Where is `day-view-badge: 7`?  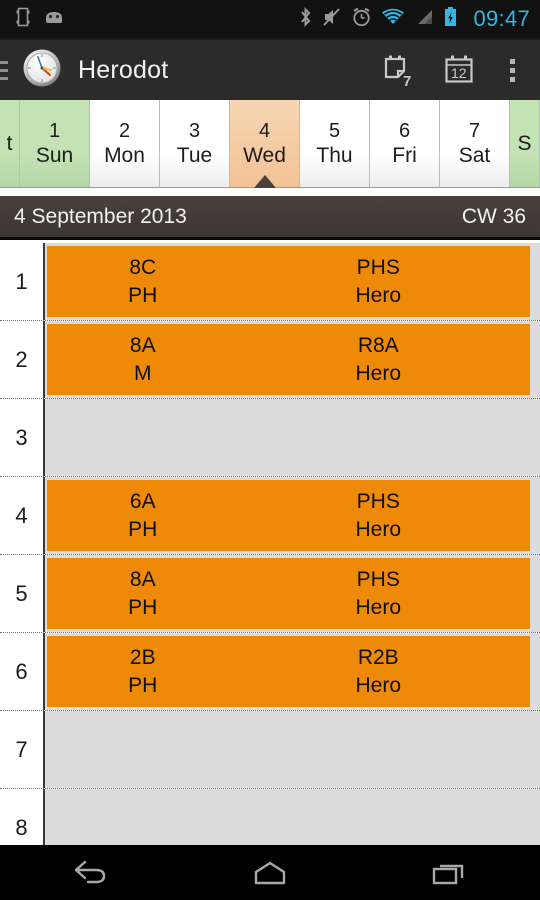 day-view-badge: 7 is located at coordinates (407, 81).